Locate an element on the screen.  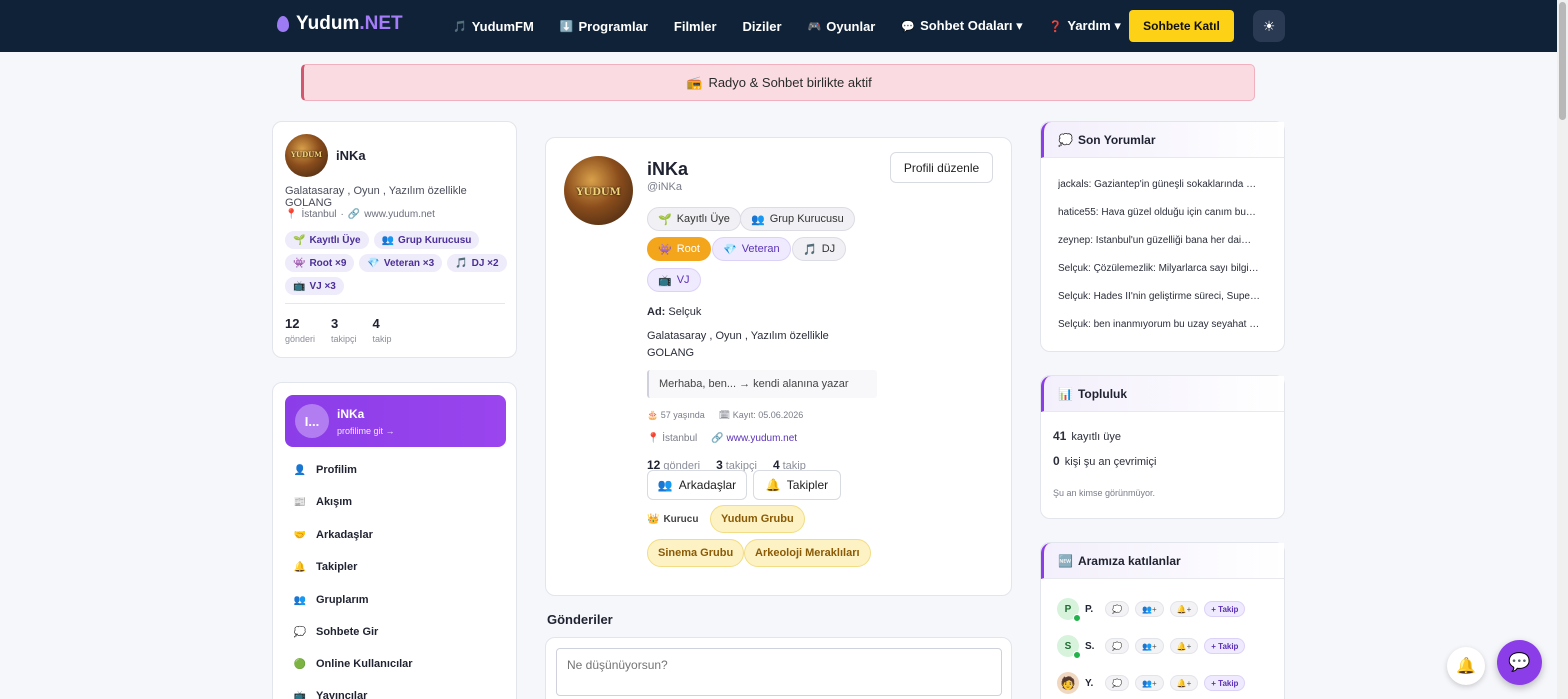
tag-label: Grup Kurucusu is located at coordinates (435, 240).